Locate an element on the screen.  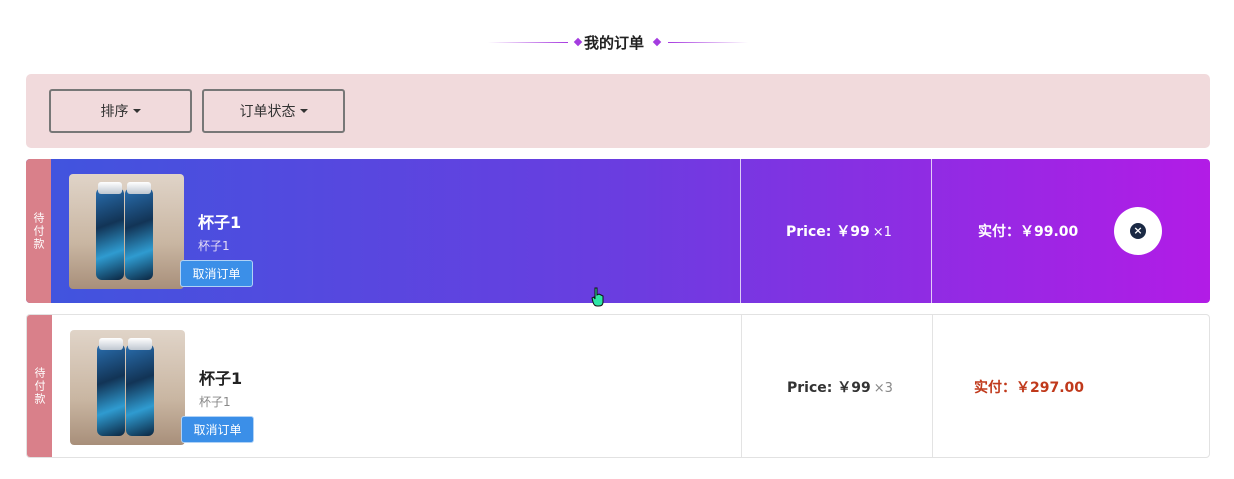
hand-pointer-cursor-icon is located at coordinates (597, 297).